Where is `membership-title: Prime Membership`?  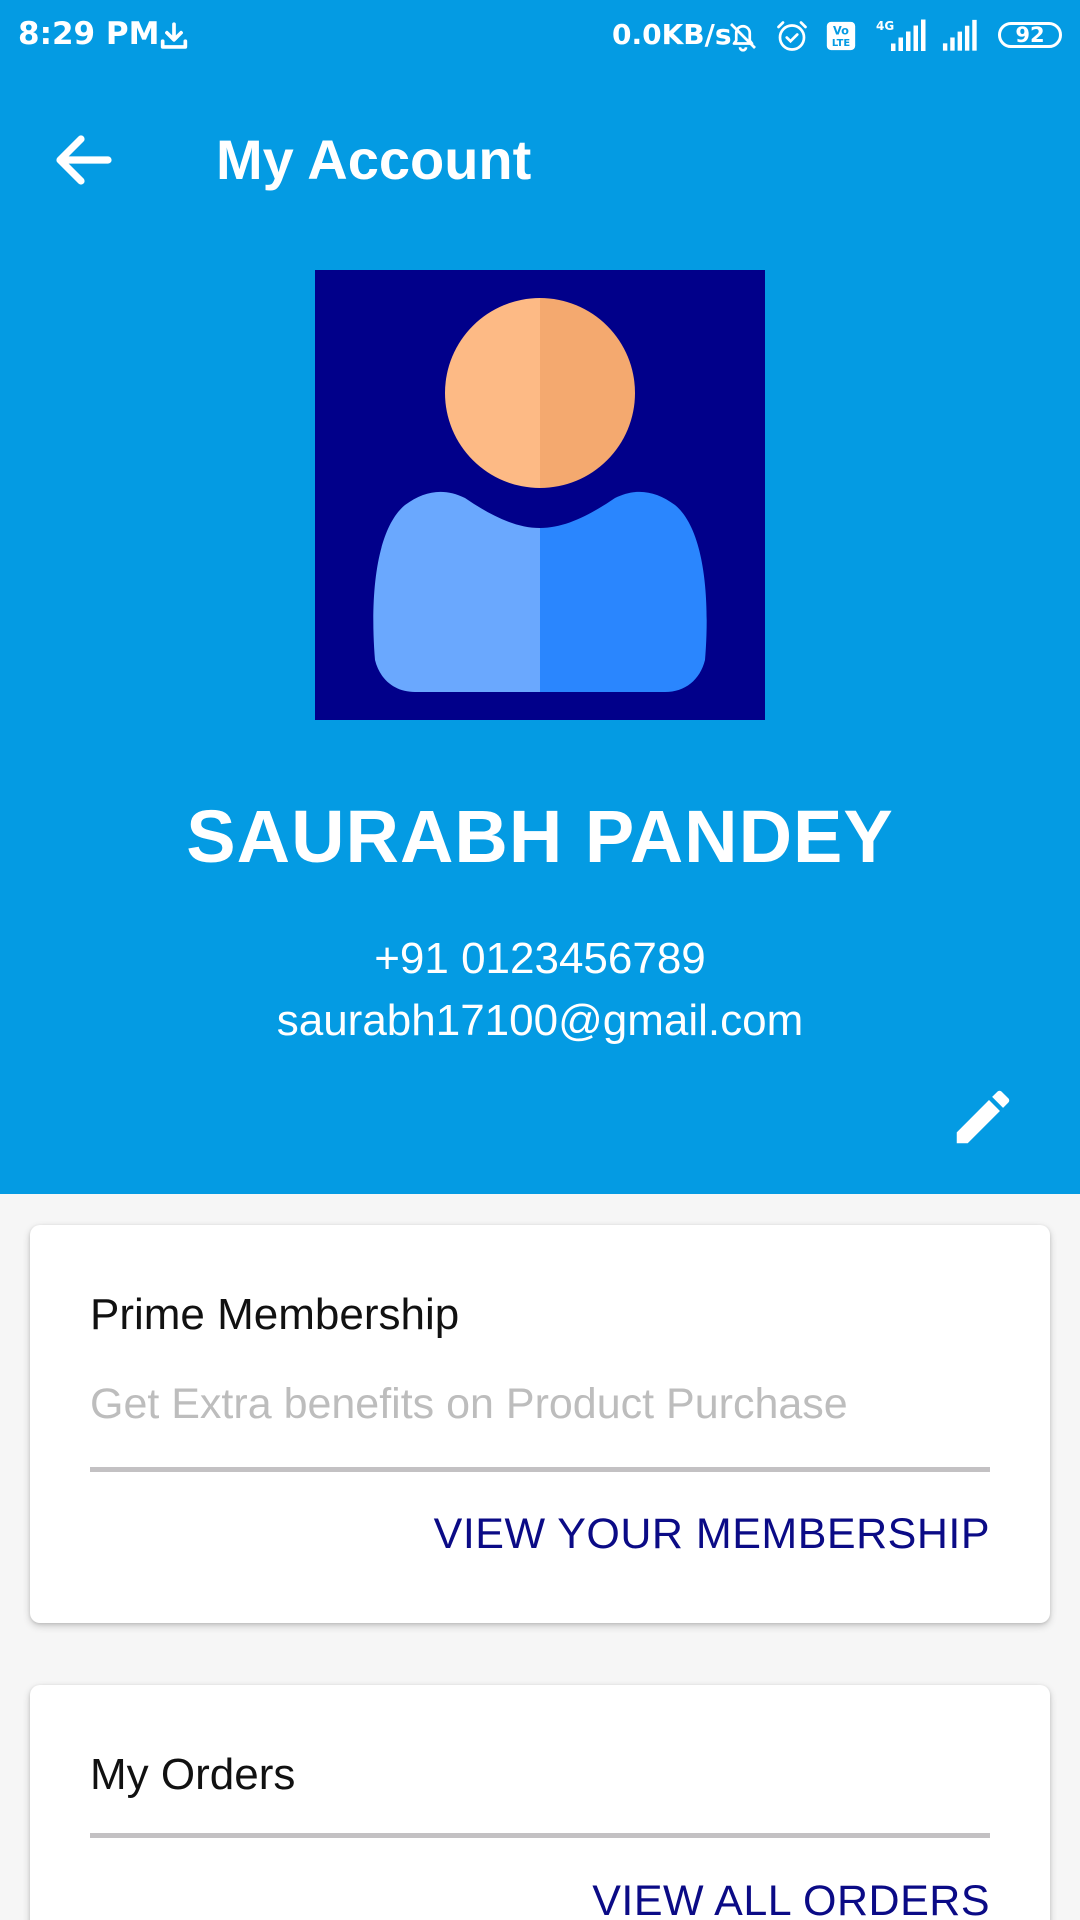 membership-title: Prime Membership is located at coordinates (275, 1314).